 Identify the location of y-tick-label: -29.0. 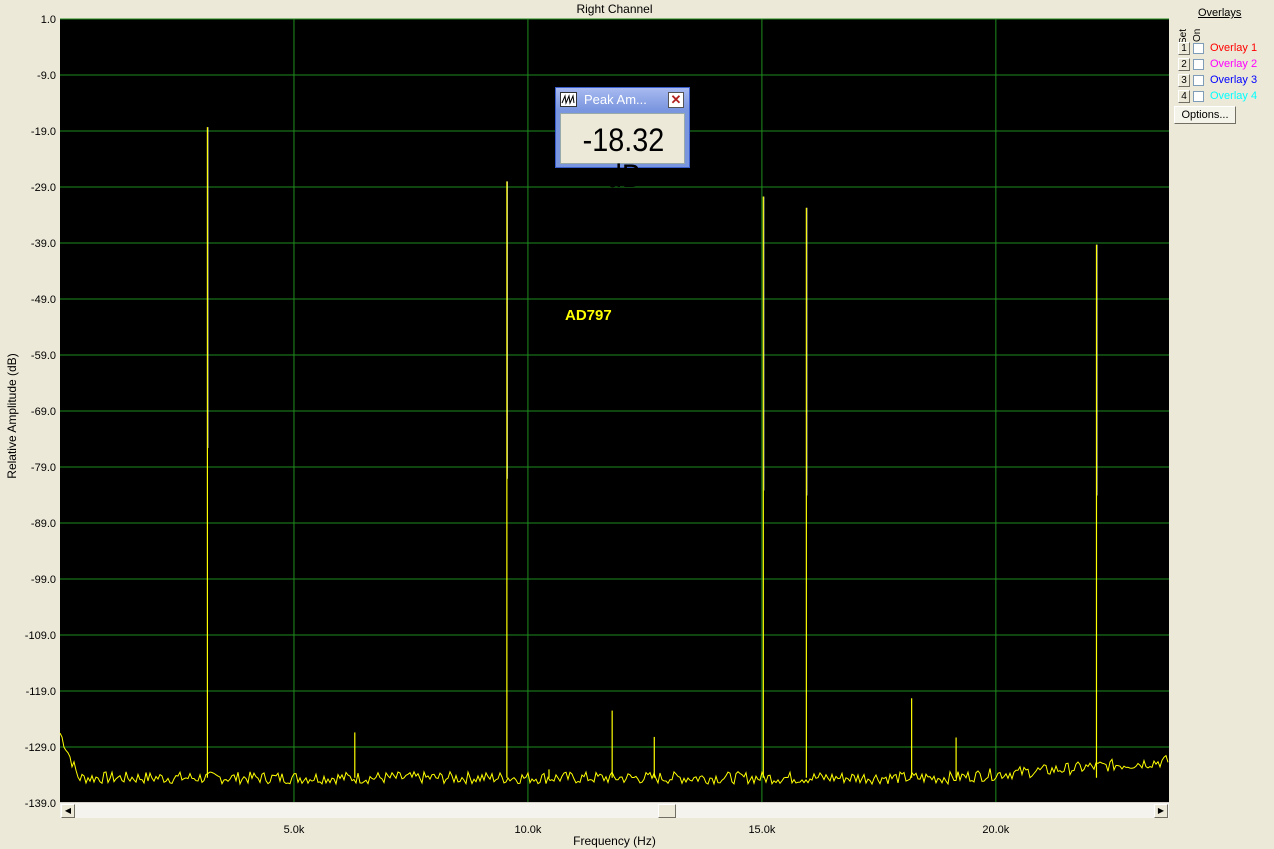
(43, 188).